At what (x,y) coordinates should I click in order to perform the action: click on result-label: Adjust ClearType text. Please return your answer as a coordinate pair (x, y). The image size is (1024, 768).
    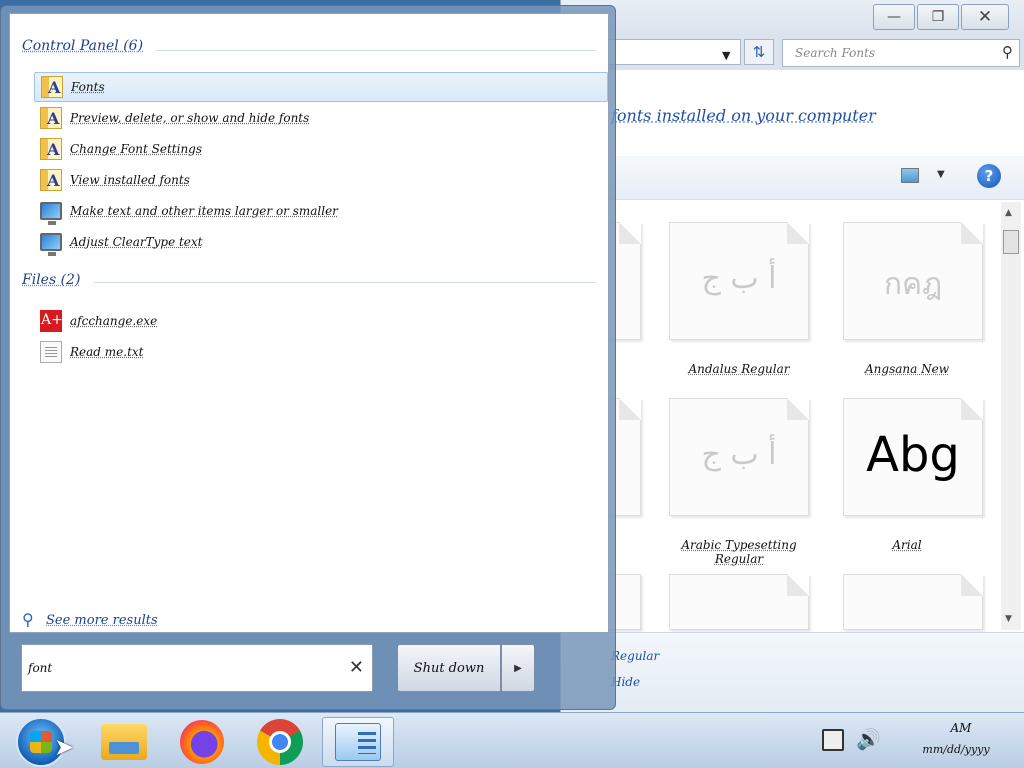
    Looking at the image, I should click on (136, 242).